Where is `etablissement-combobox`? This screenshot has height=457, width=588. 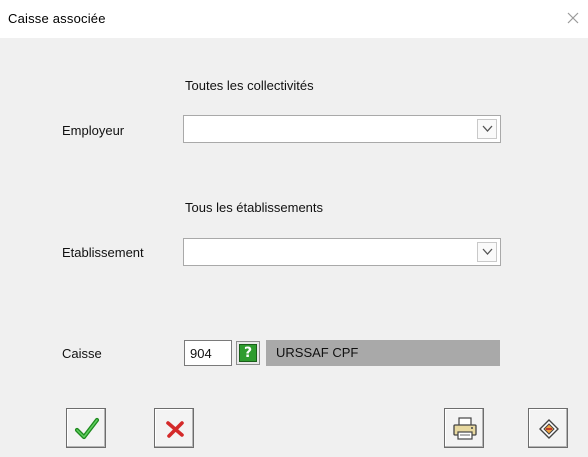
etablissement-combobox is located at coordinates (342, 252).